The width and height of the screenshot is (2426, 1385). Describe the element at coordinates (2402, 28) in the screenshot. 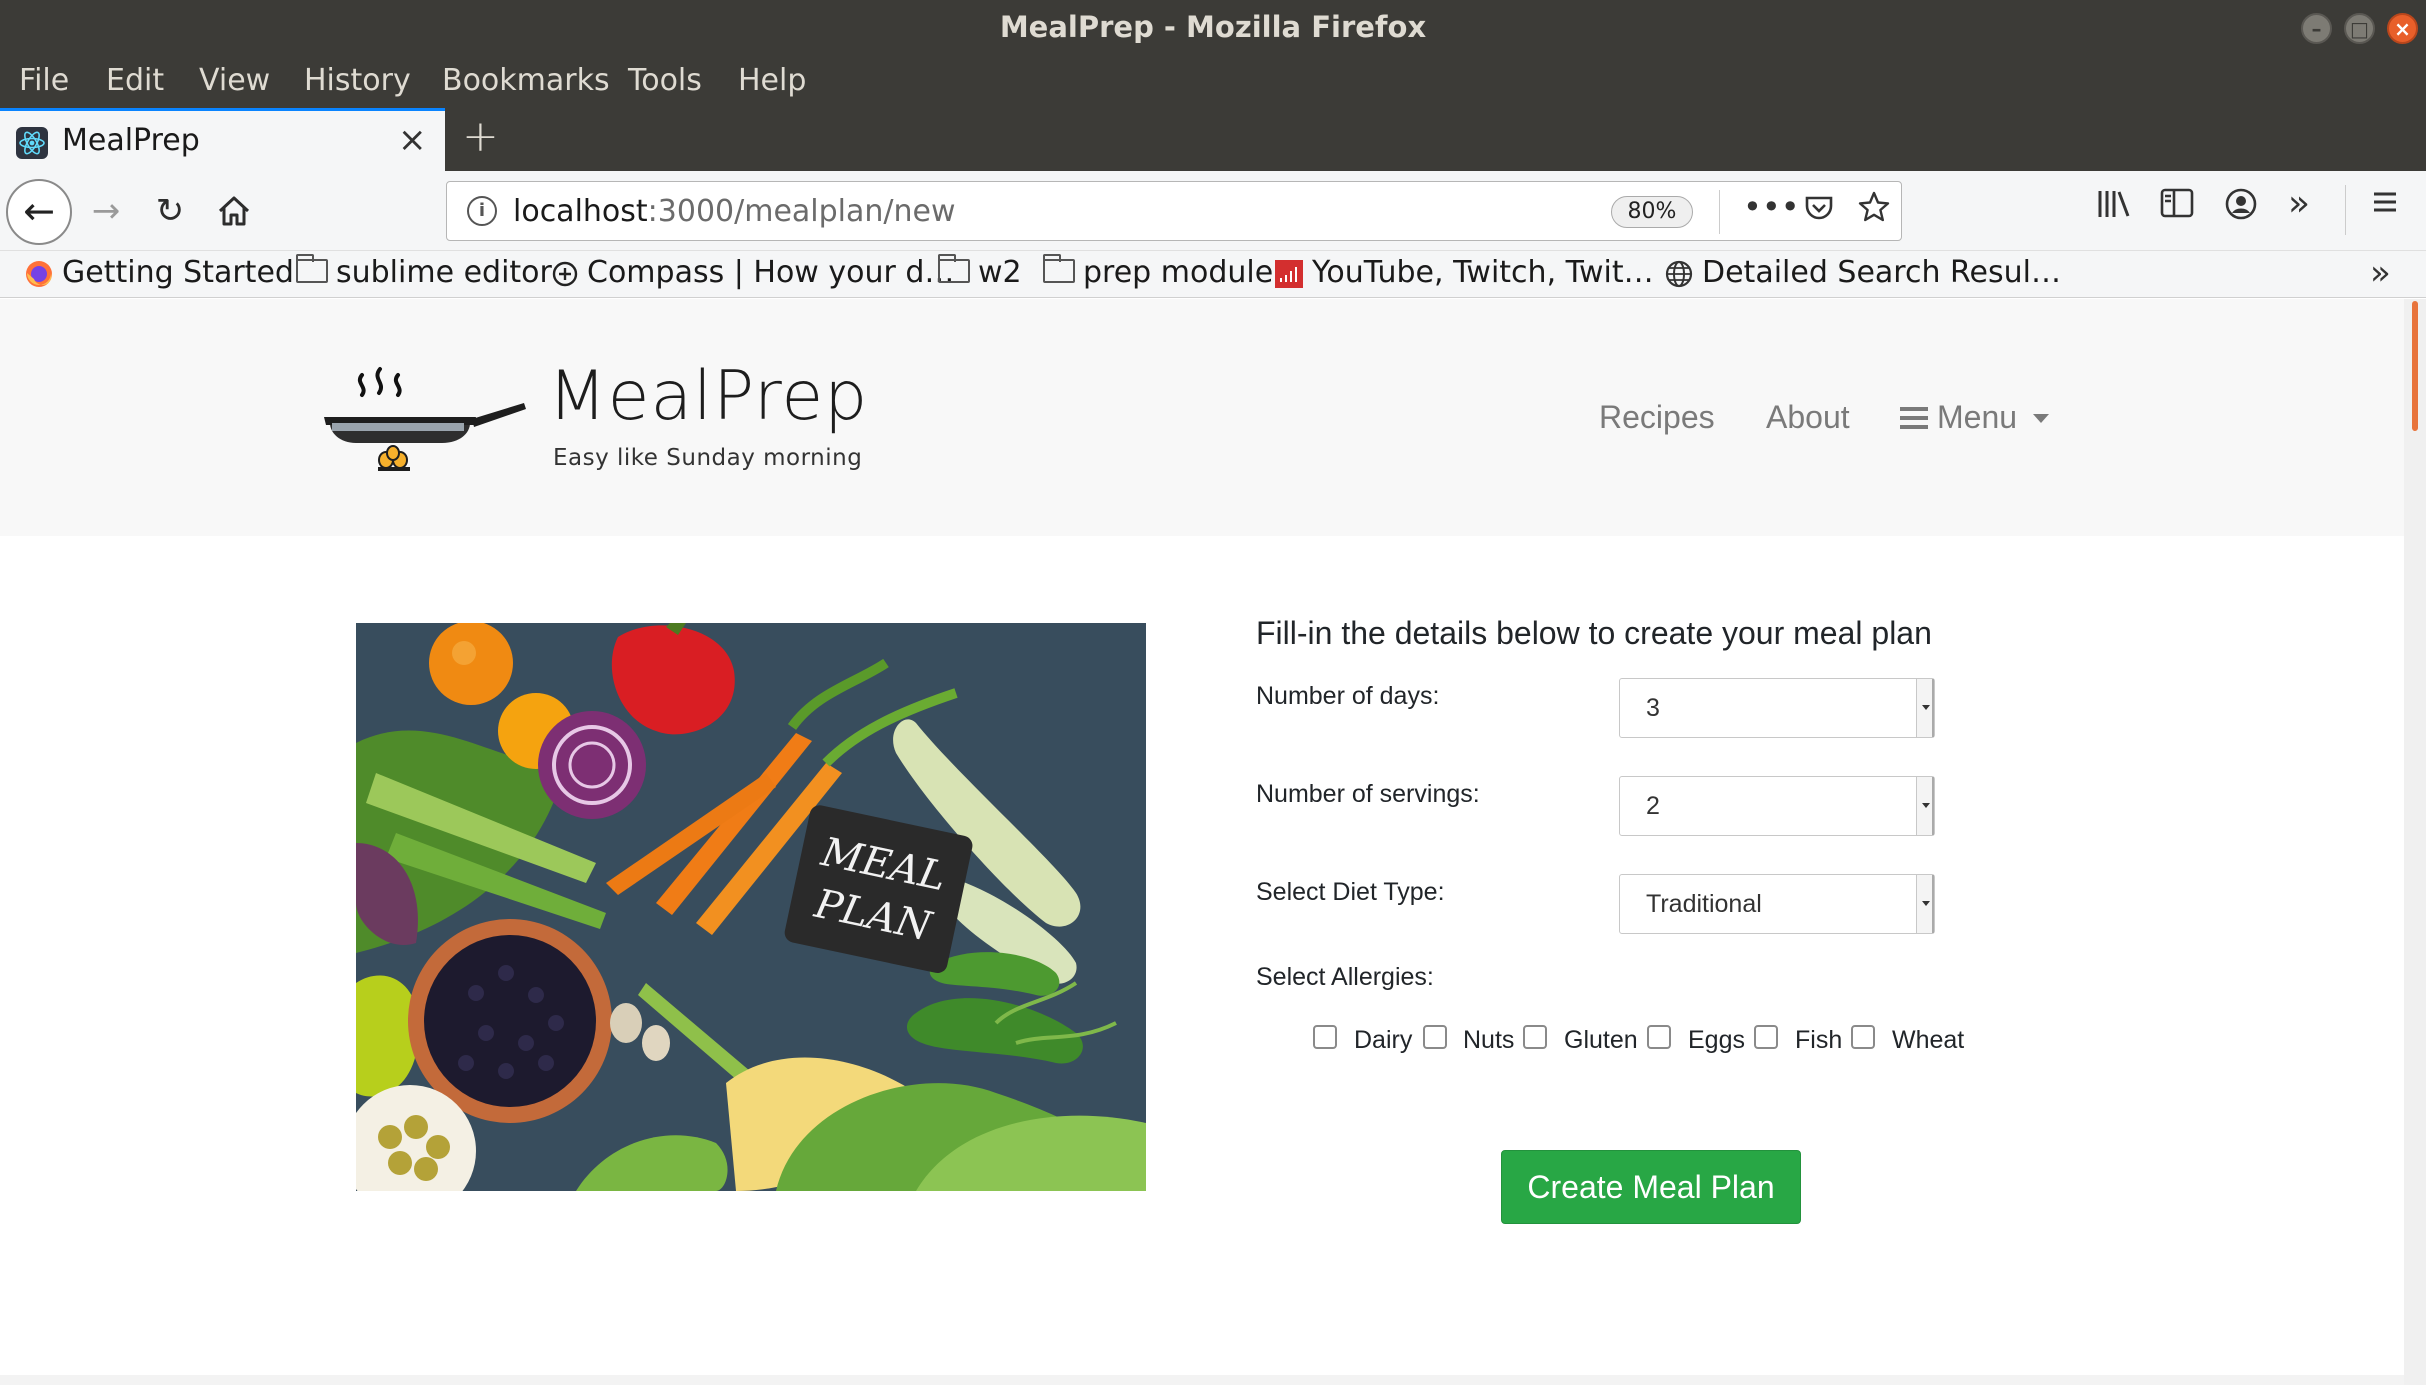

I see `close-window-button: ×` at that location.